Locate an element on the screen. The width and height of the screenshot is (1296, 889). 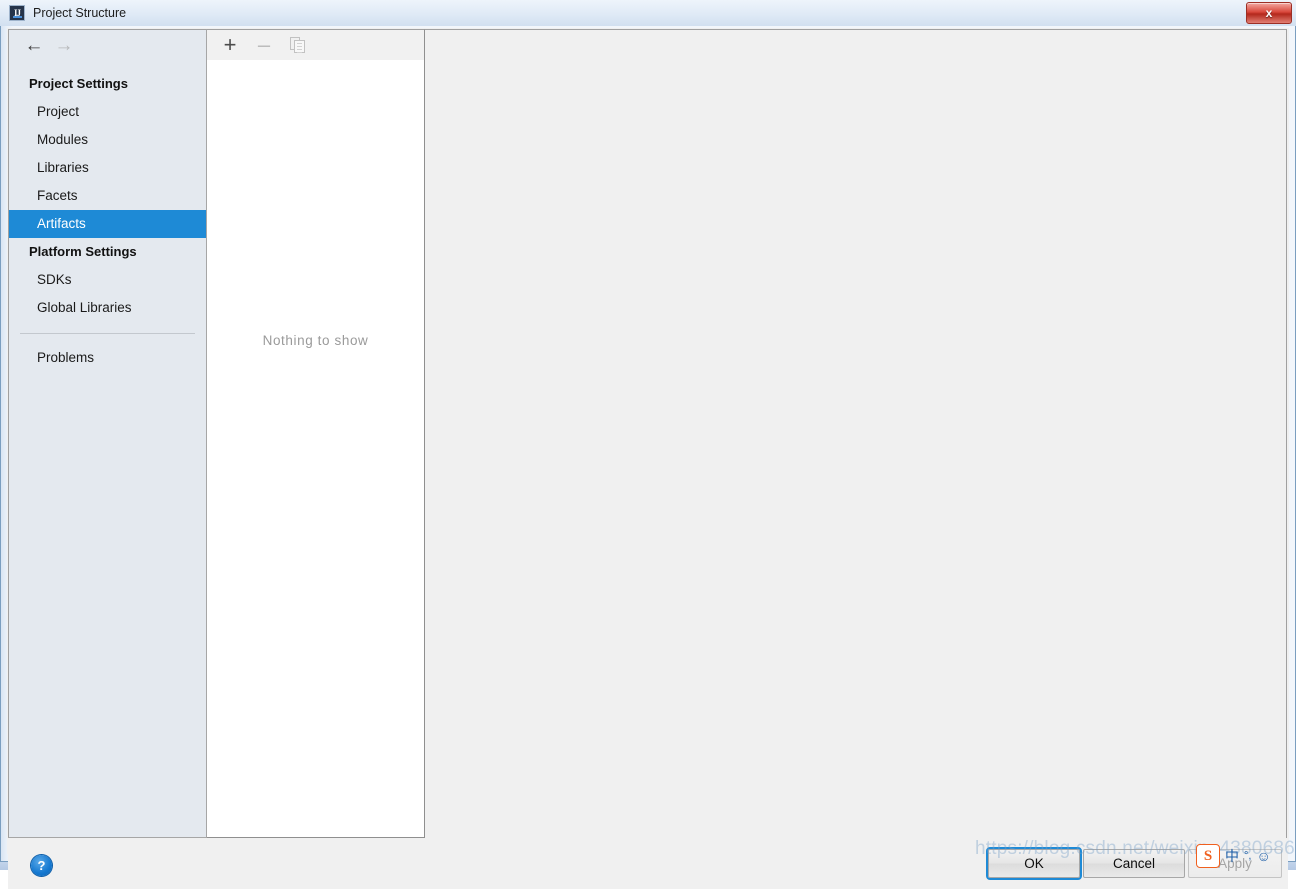
ime-punctuation-toggle: °, is located at coordinates (1247, 856).